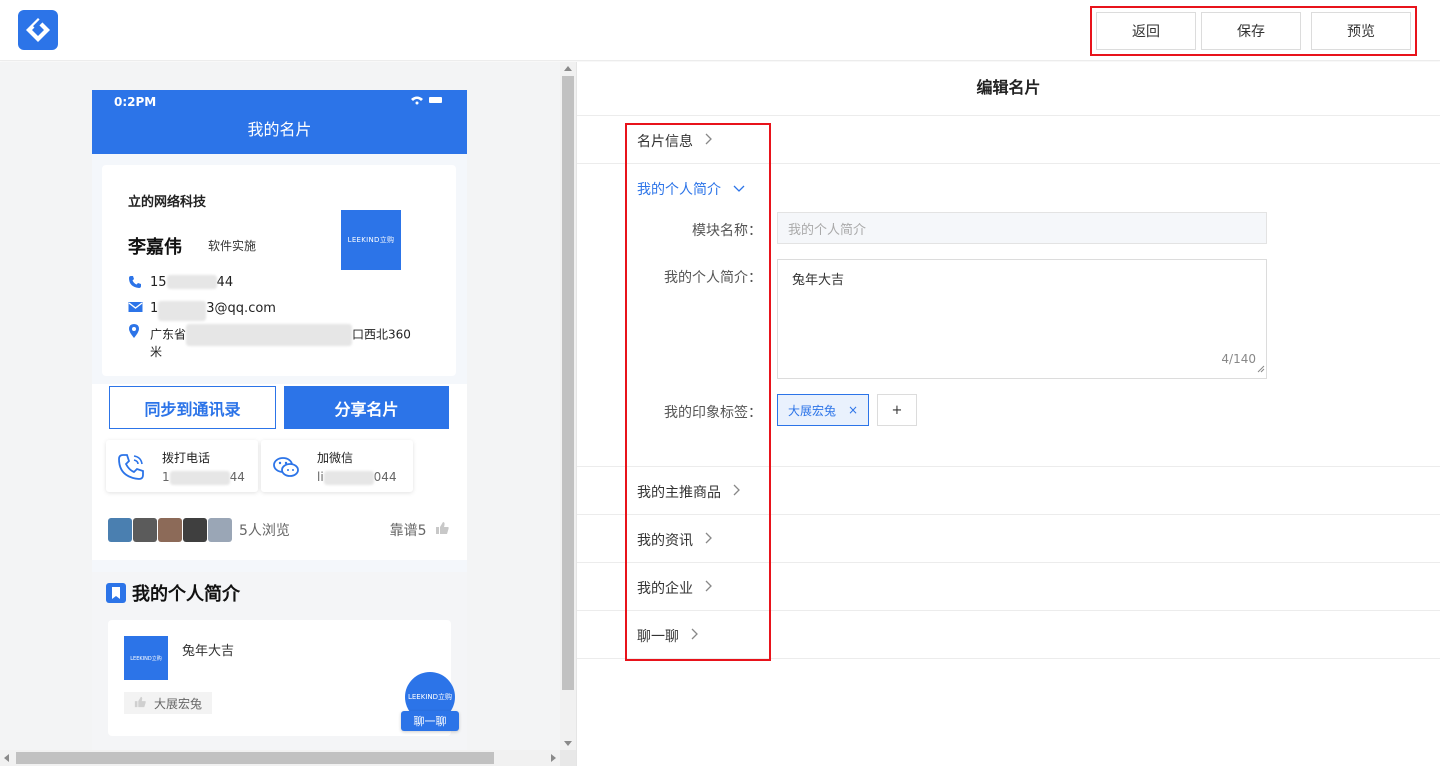 The height and width of the screenshot is (766, 1440). I want to click on call-value-redaction, so click(199, 477).